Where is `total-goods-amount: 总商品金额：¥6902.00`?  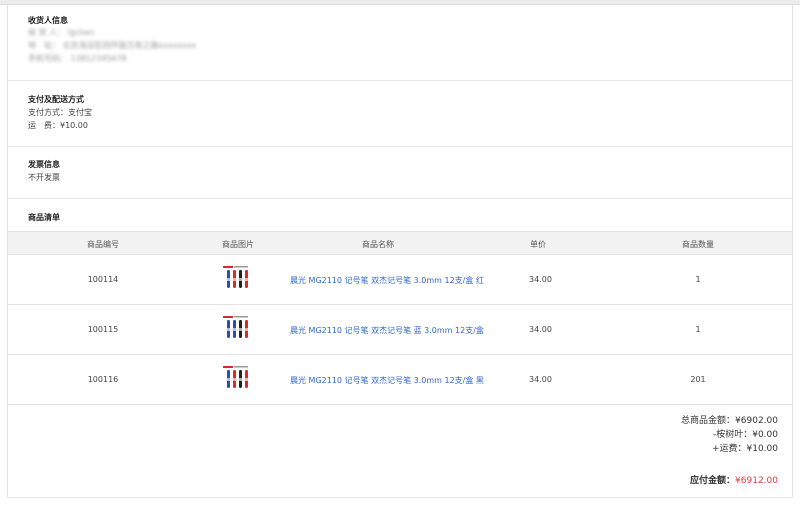
total-goods-amount: 总商品金额：¥6902.00 is located at coordinates (729, 421).